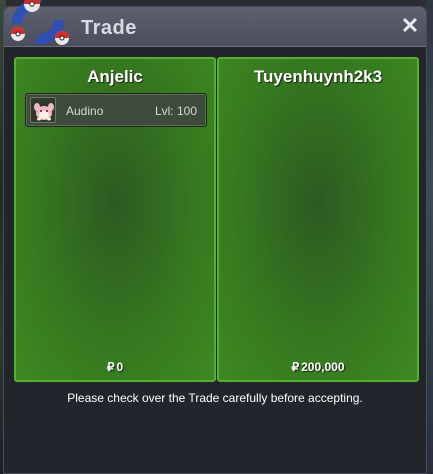 The image size is (433, 474). Describe the element at coordinates (175, 111) in the screenshot. I see `item-level: Lvl: 100` at that location.